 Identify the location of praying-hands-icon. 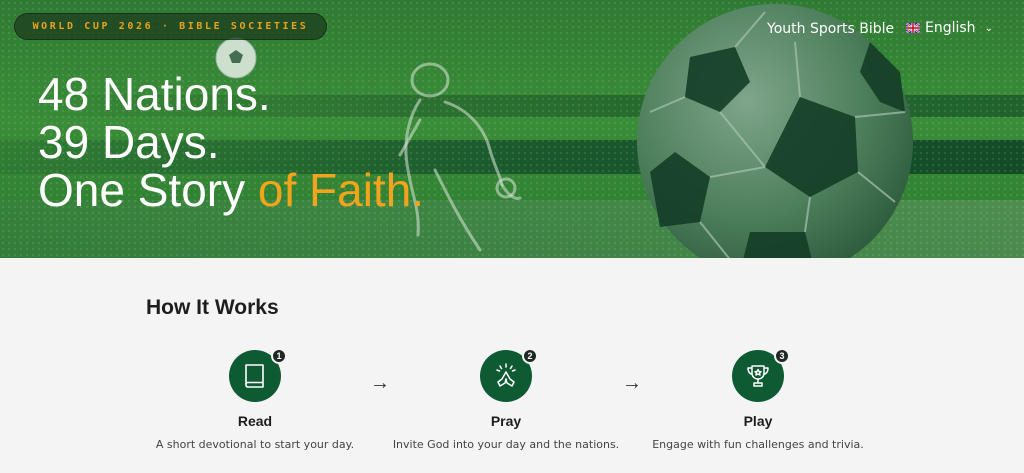
(506, 375).